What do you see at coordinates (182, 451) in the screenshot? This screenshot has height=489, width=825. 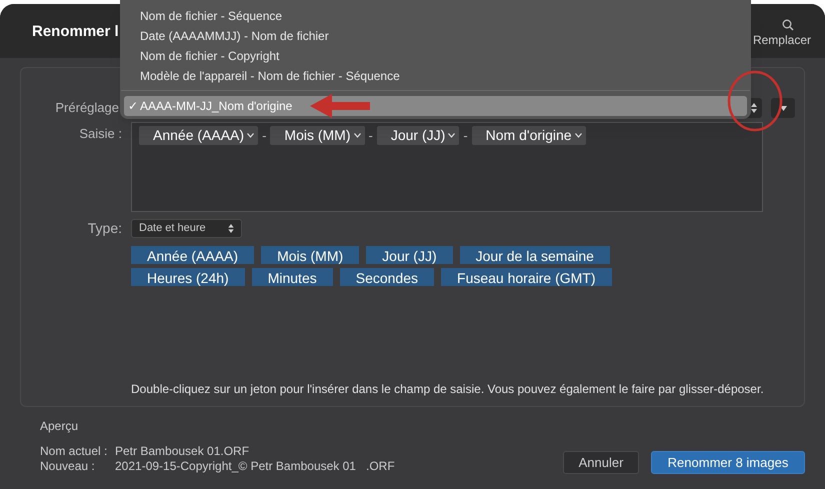 I see `preview-value: Petr Bambousek 01.ORF` at bounding box center [182, 451].